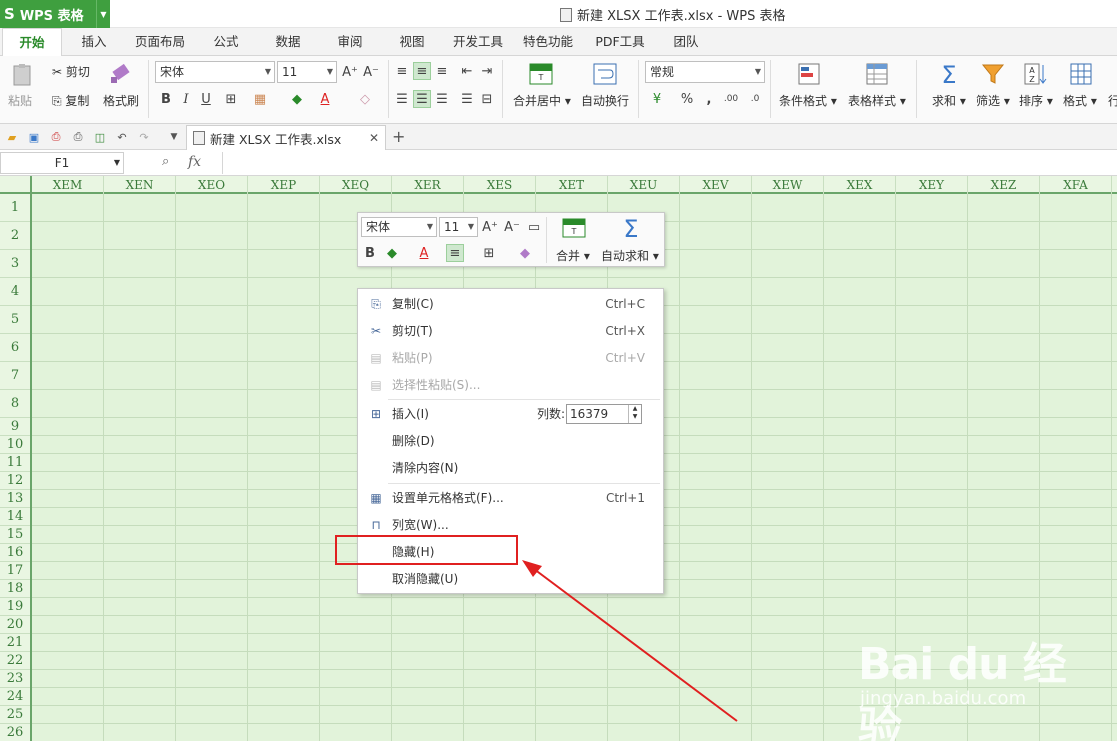 Image resolution: width=1117 pixels, height=741 pixels. Describe the element at coordinates (15, 571) in the screenshot. I see `row-header: 17` at that location.